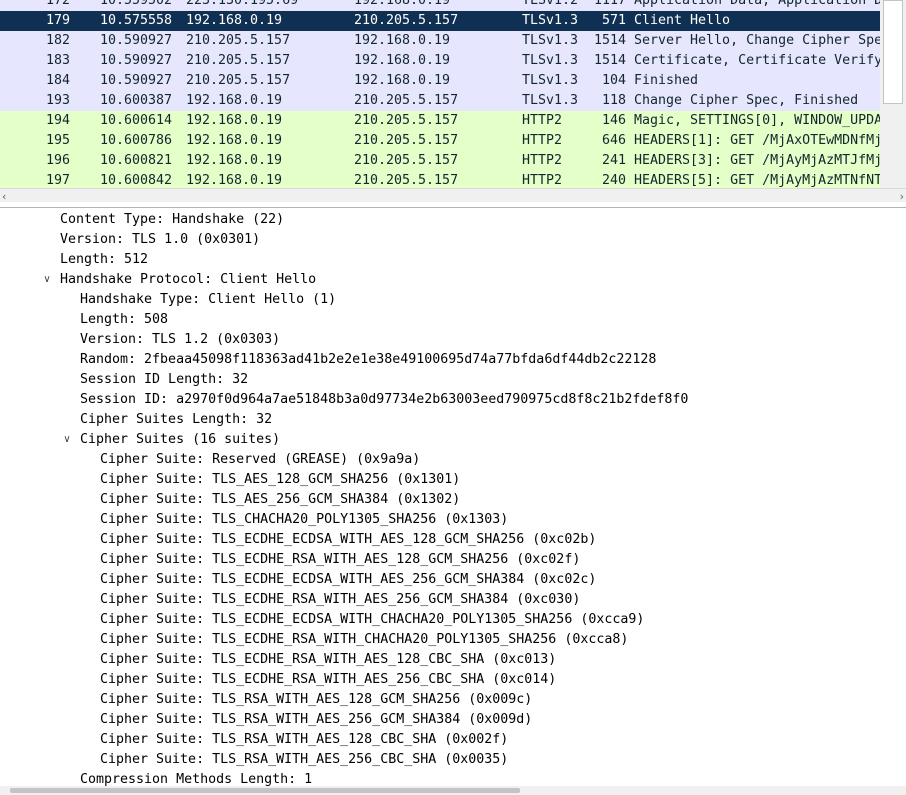  What do you see at coordinates (453, 195) in the screenshot?
I see `packet-list-horizontal-scrollbar: ‹ ›` at bounding box center [453, 195].